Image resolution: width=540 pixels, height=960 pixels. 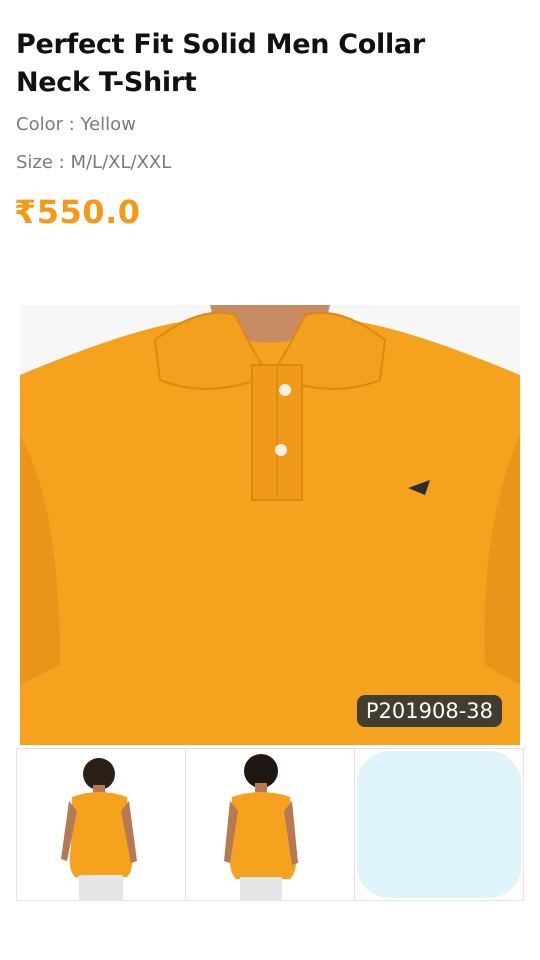 I want to click on model-front-photo, so click(x=101, y=824).